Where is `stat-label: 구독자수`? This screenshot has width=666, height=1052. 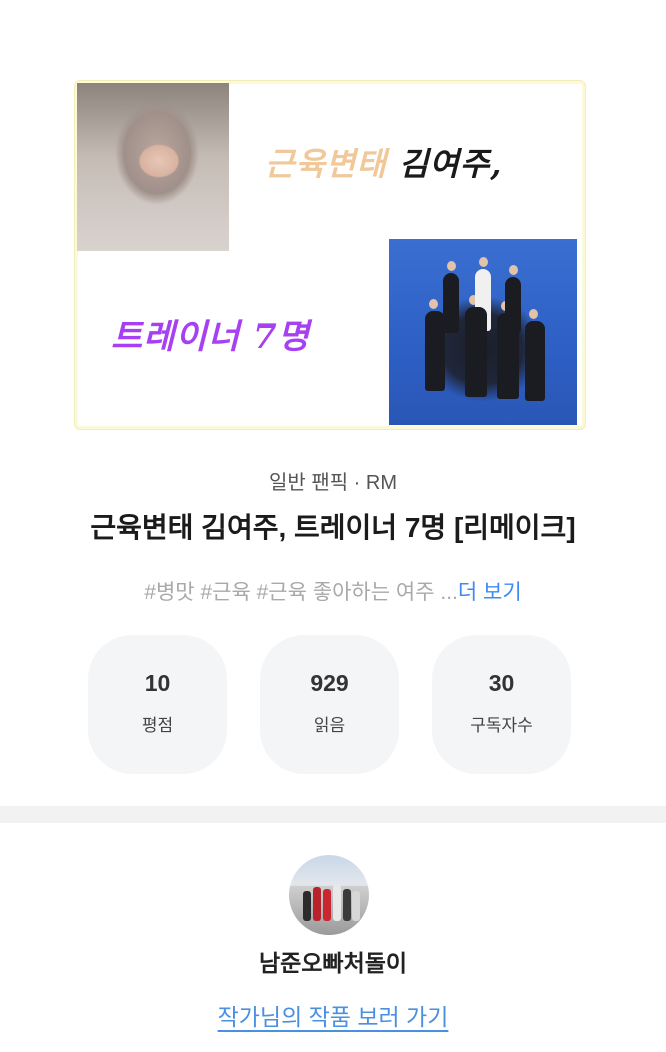 stat-label: 구독자수 is located at coordinates (501, 725).